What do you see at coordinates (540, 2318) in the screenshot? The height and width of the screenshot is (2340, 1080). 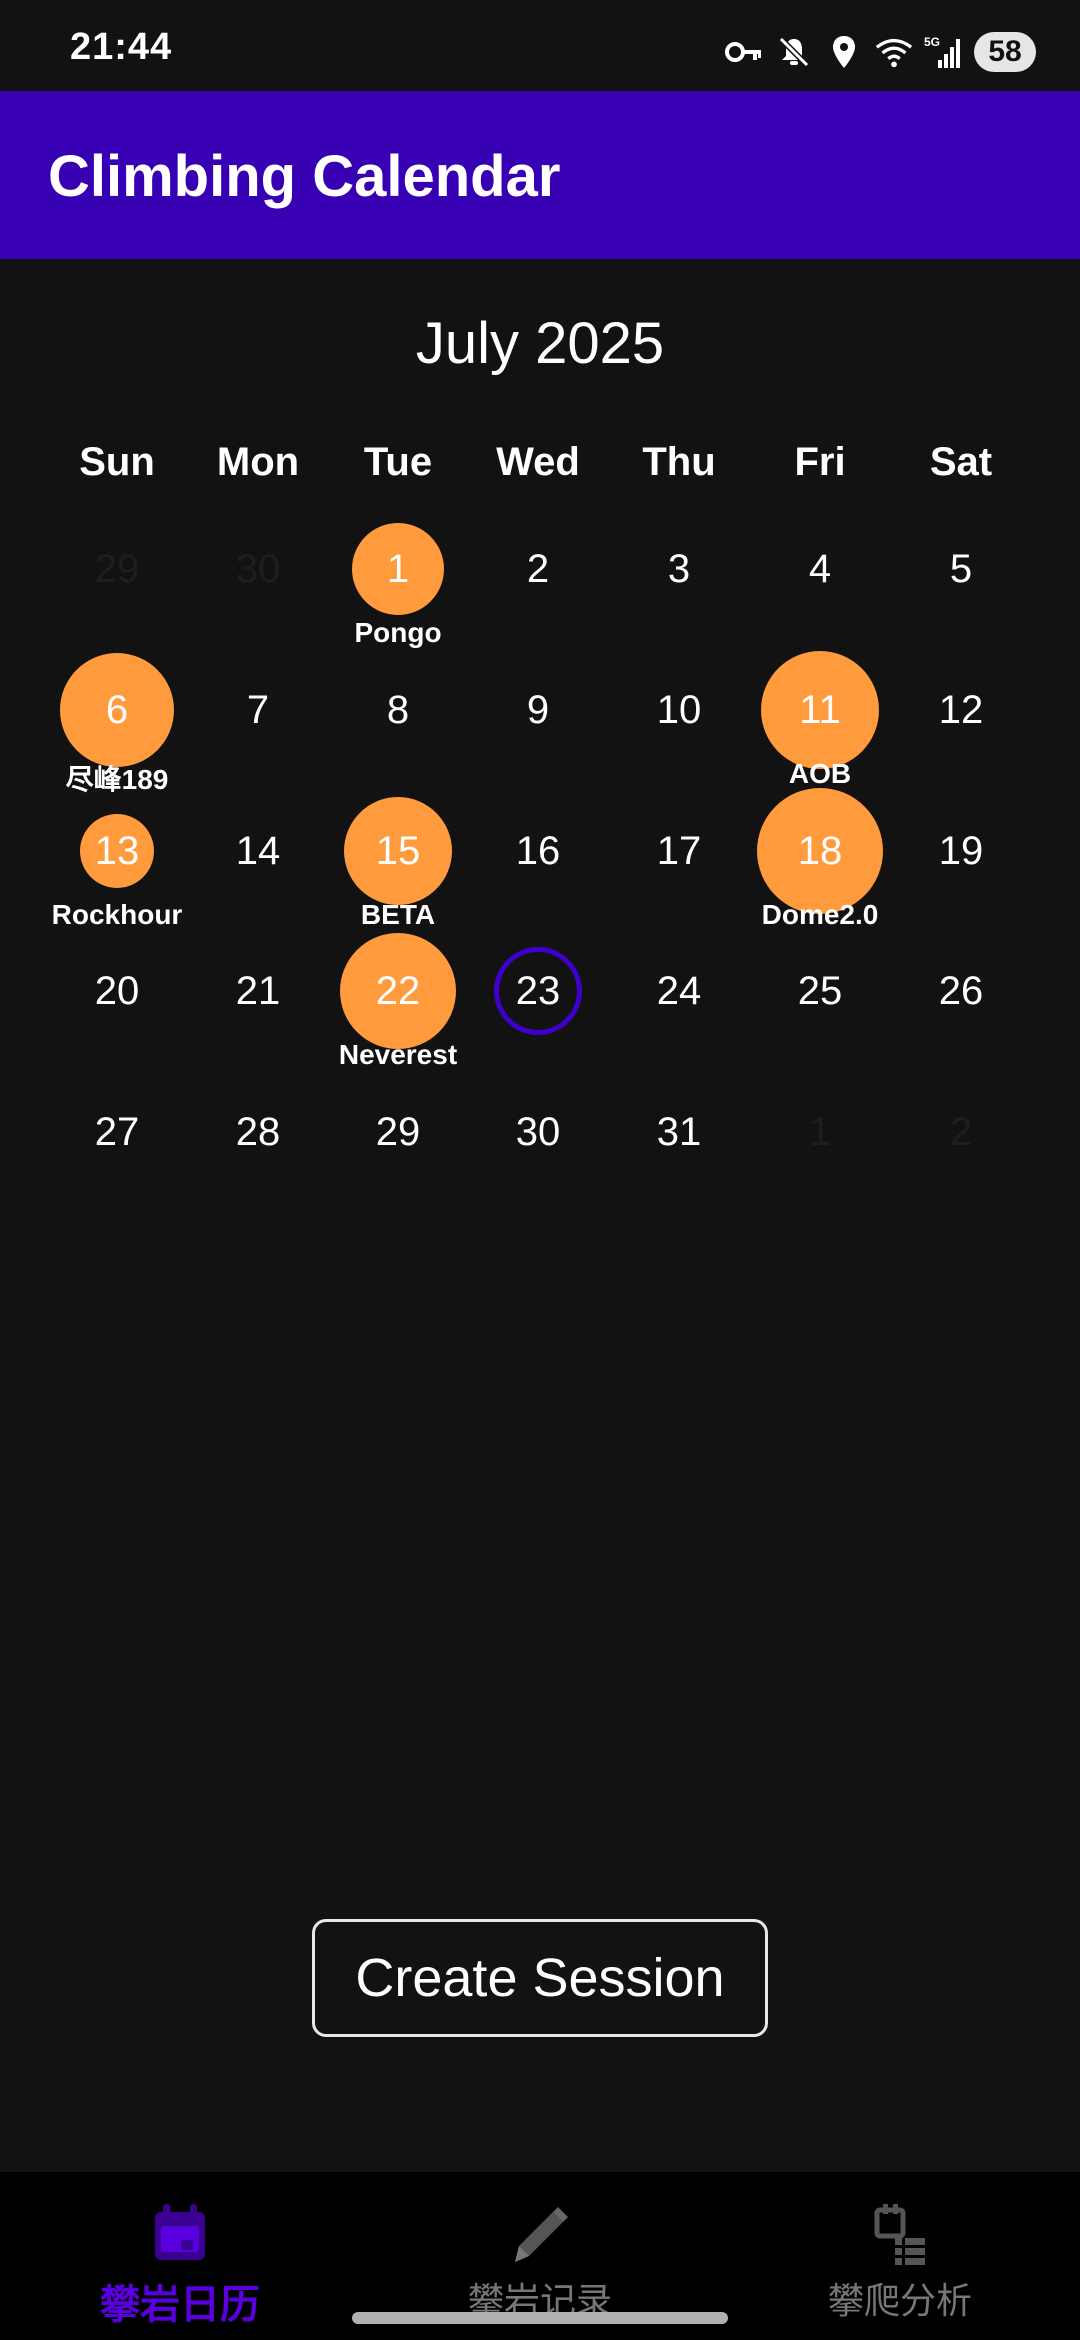 I see `home-indicator` at bounding box center [540, 2318].